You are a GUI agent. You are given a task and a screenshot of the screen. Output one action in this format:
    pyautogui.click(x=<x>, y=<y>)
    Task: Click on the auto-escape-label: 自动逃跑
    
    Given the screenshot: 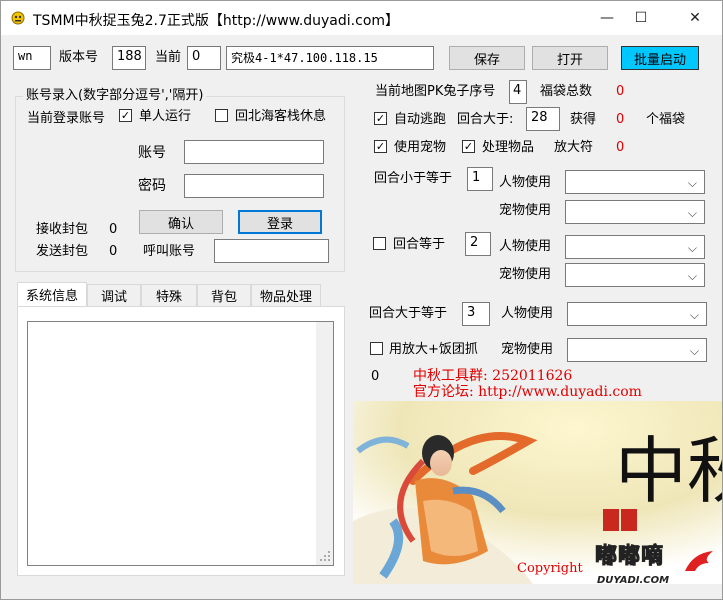 What is the action you would take?
    pyautogui.click(x=420, y=119)
    